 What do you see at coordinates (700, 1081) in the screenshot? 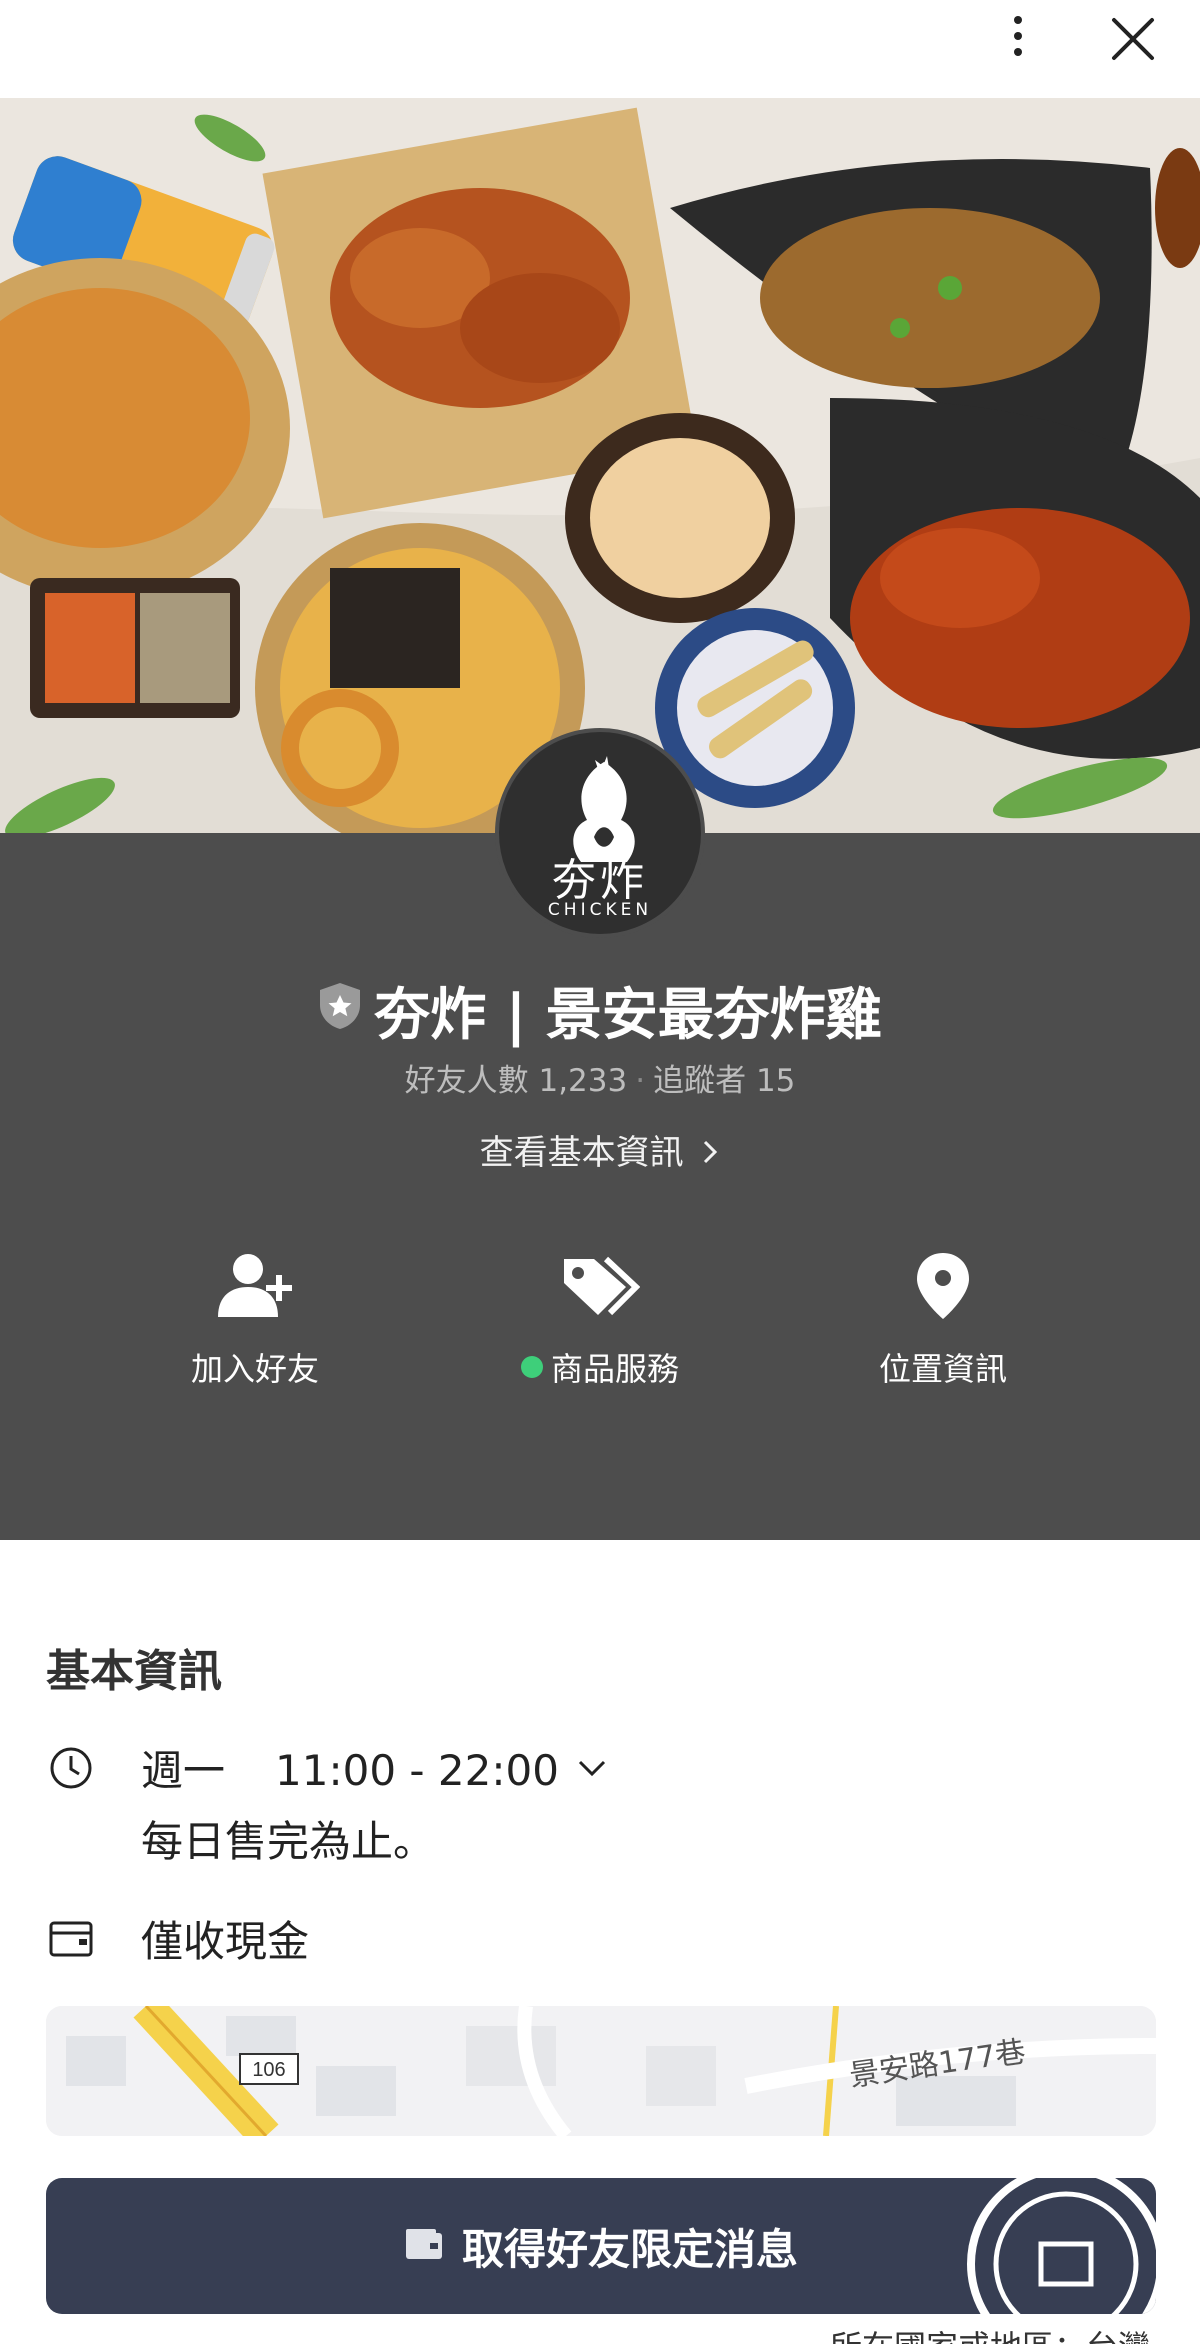
I see `followers-label: 追蹤者` at bounding box center [700, 1081].